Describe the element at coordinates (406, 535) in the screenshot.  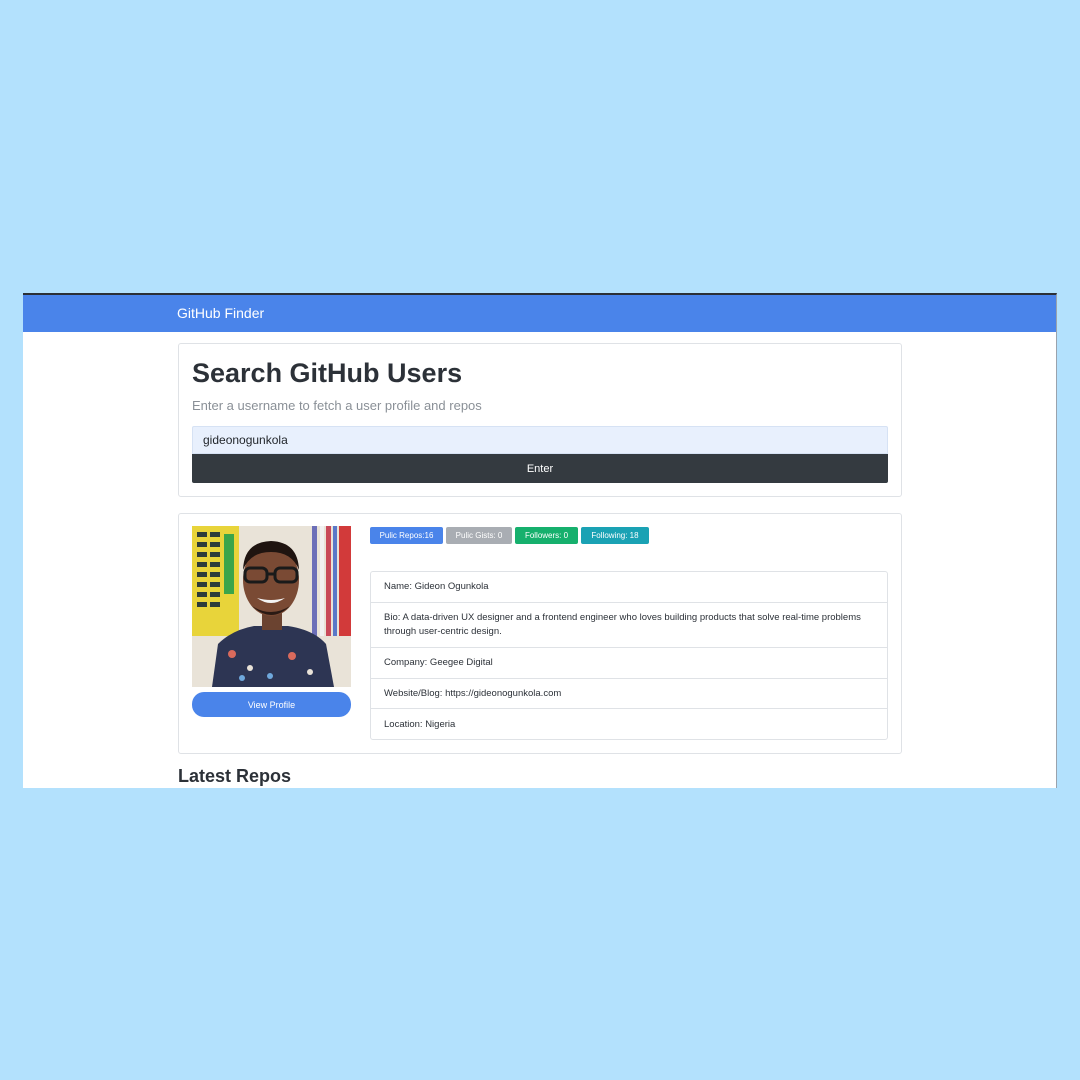
I see `public-repos-badge: Pulic Repos:16` at that location.